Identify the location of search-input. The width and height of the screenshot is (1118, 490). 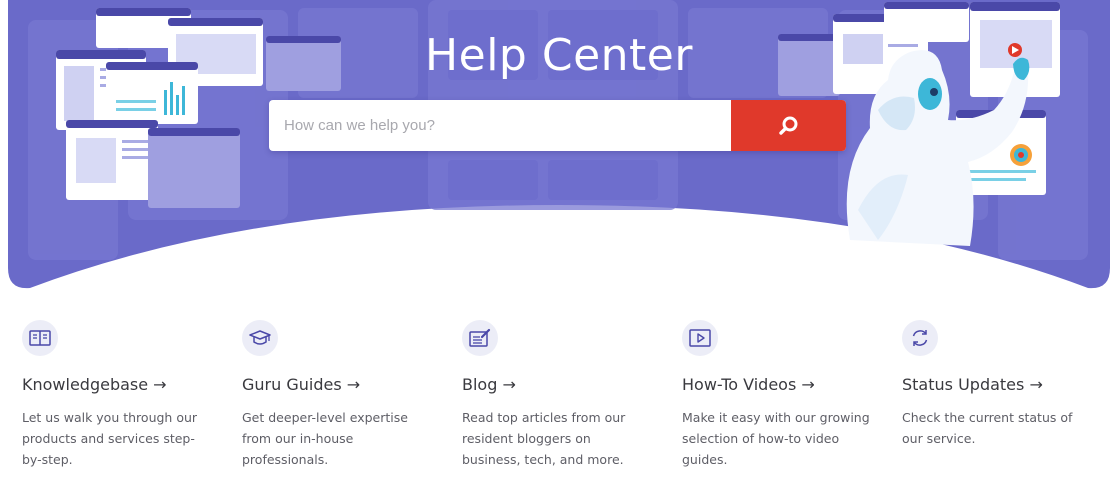
(500, 125).